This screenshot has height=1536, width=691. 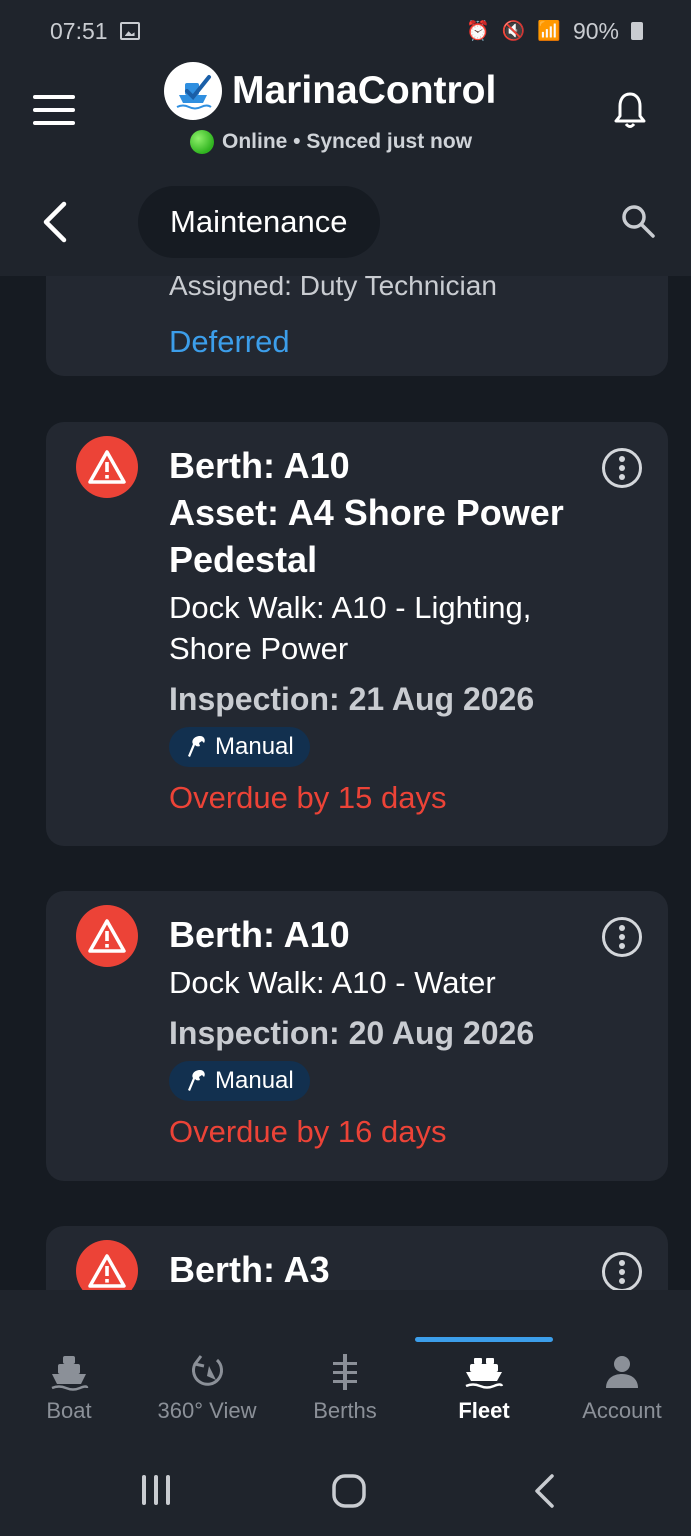 What do you see at coordinates (54, 110) in the screenshot?
I see `menu-icon` at bounding box center [54, 110].